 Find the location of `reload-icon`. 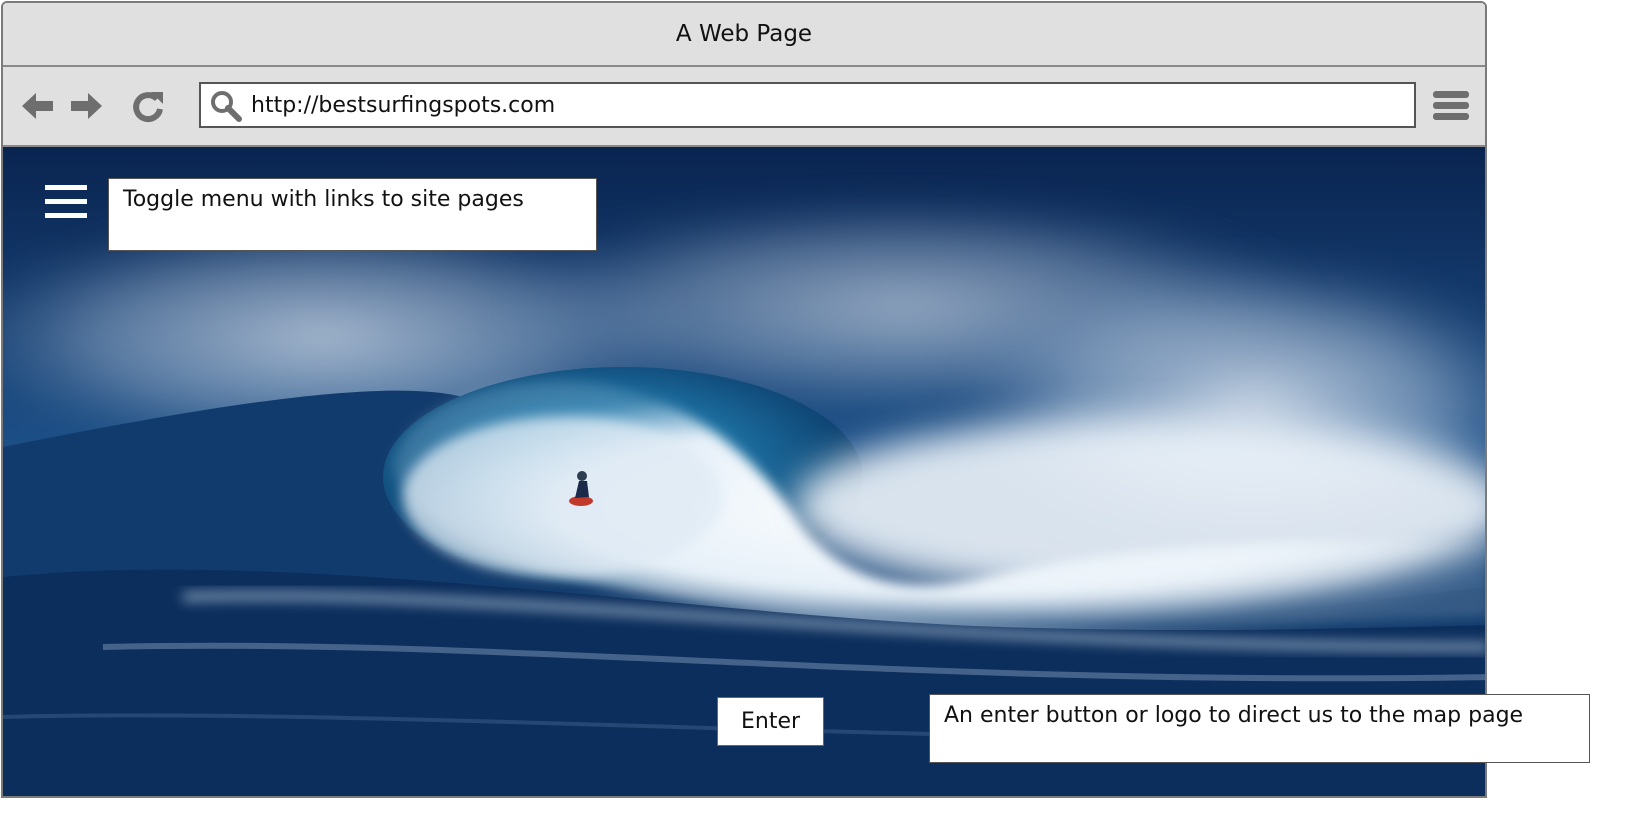

reload-icon is located at coordinates (148, 107).